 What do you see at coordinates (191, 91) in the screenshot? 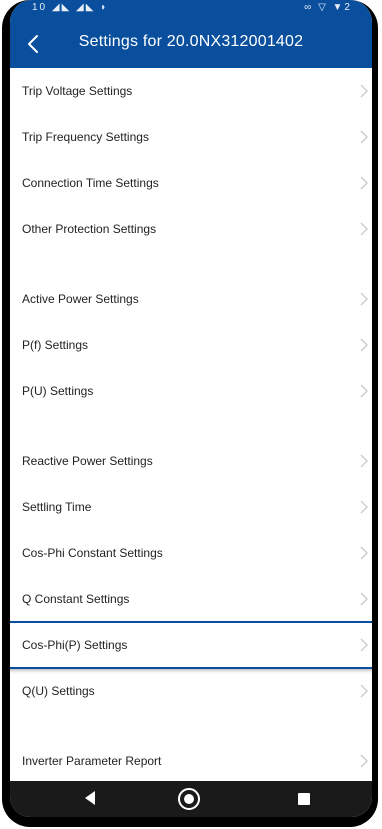
I see `settings-item-trip-voltage-settings: Trip Voltage Settings` at bounding box center [191, 91].